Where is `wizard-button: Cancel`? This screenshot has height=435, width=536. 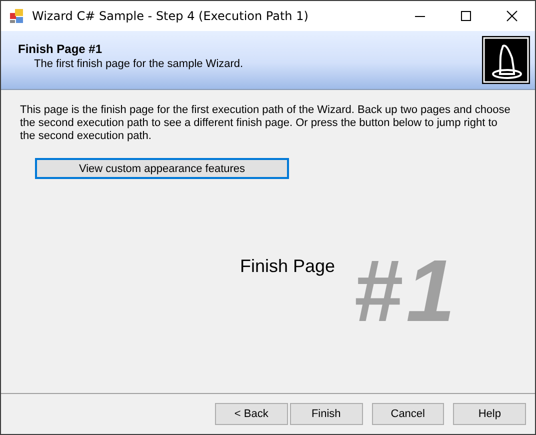
wizard-button: Cancel is located at coordinates (408, 414).